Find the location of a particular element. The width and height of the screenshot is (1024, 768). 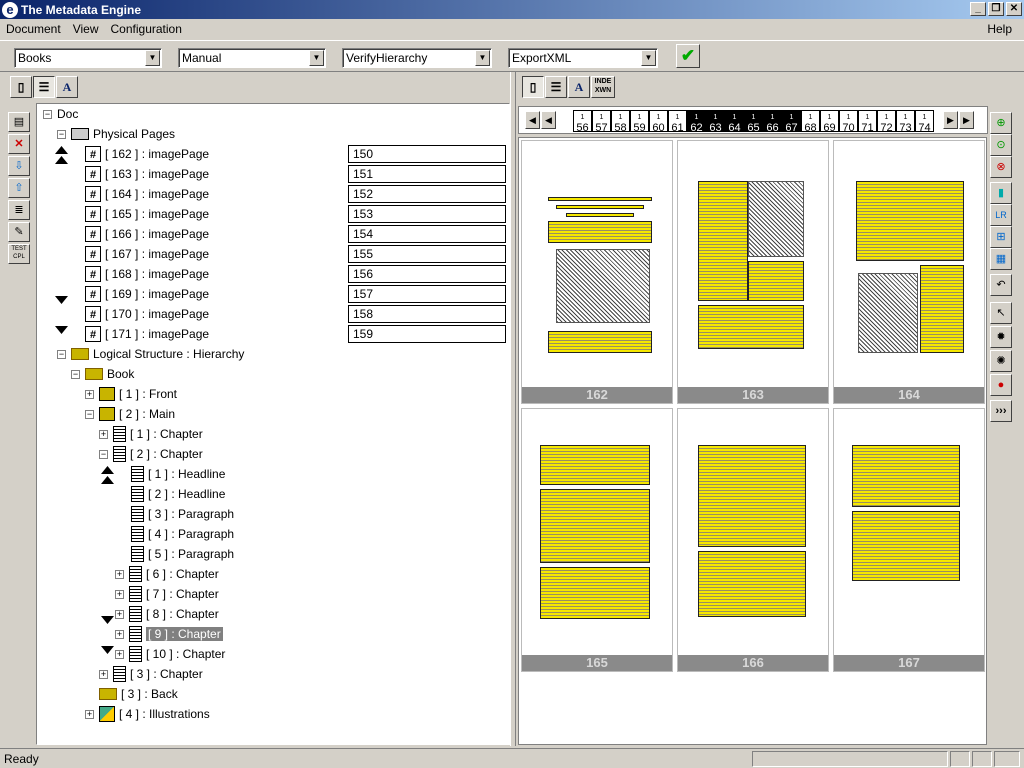

tree-node-image-page: # [ 163 ] : imagePage is located at coordinates (147, 174).